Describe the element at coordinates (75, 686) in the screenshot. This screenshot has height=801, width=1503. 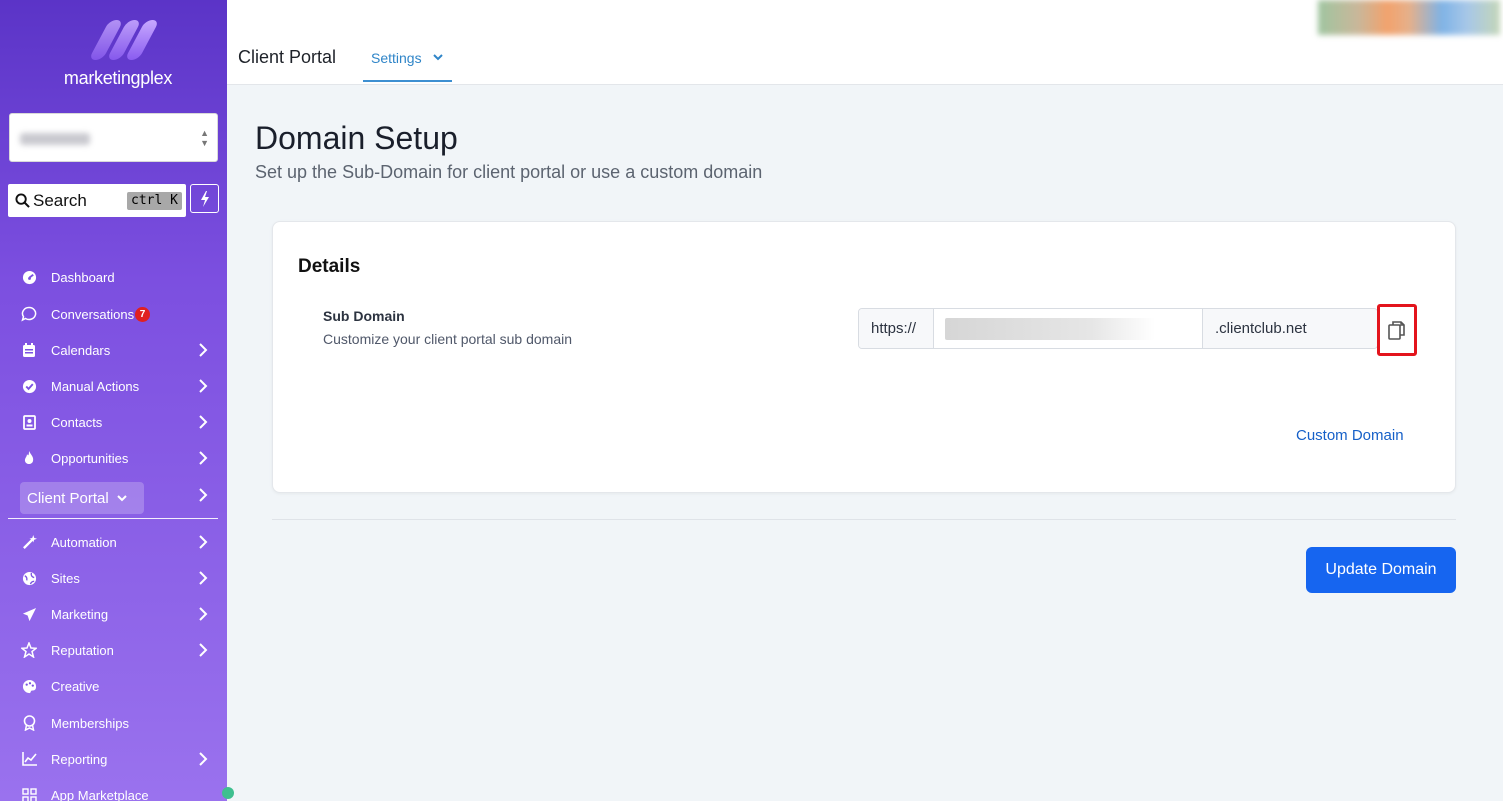
I see `sidebar-item-label: Creative` at that location.